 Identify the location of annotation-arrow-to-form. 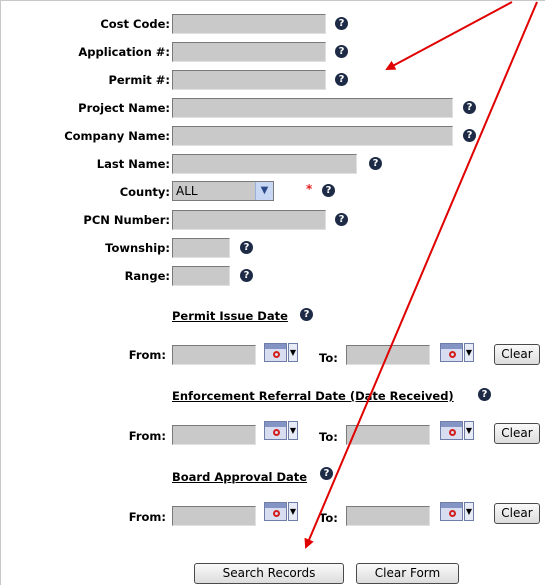
(449, 35).